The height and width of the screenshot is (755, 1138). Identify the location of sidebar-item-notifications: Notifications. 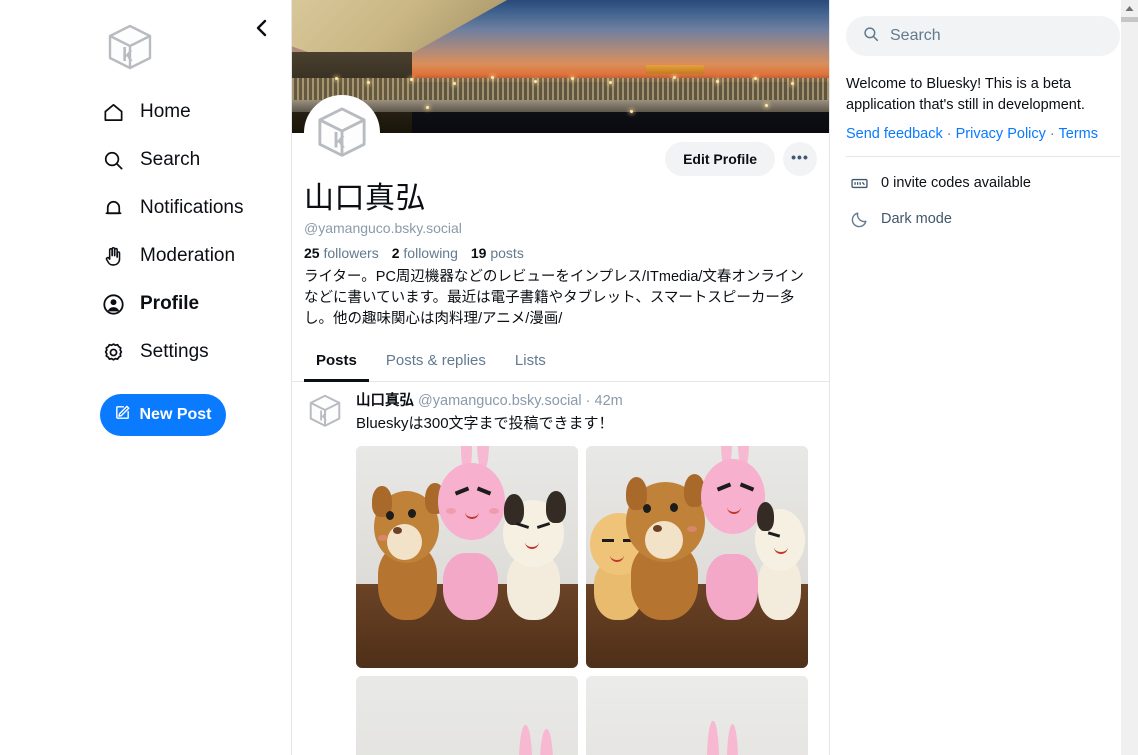
(195, 208).